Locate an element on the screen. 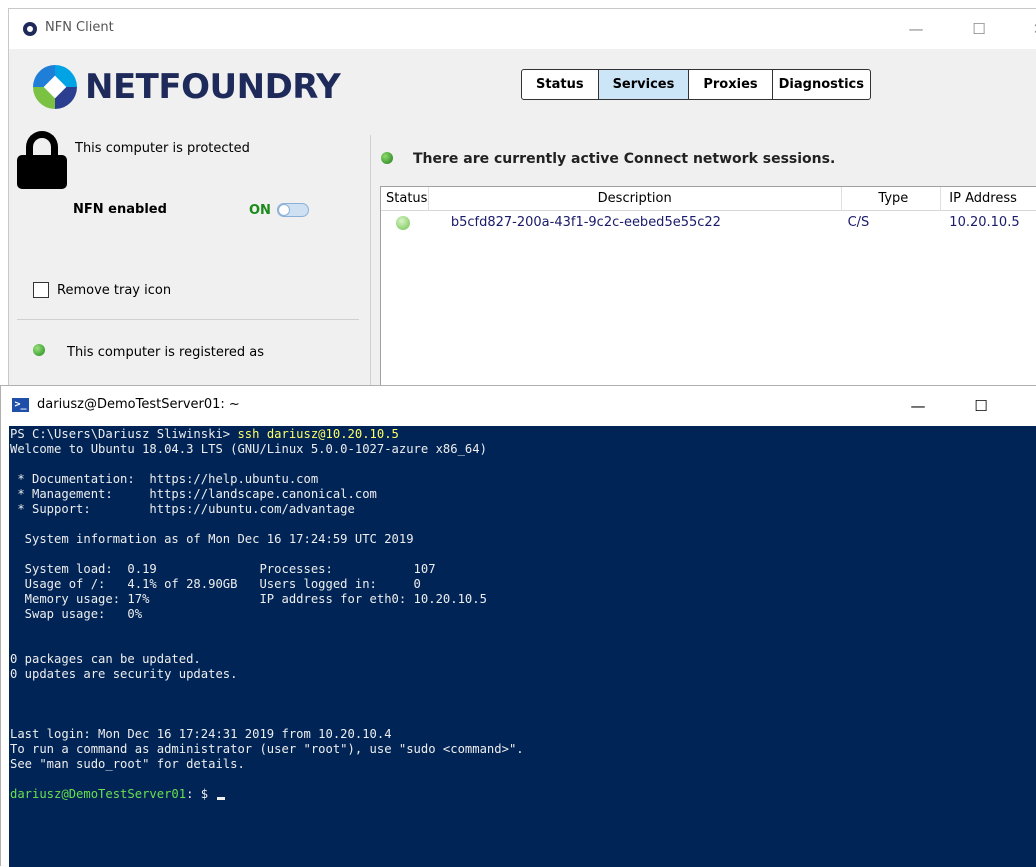 The image size is (1036, 867). panel-separator is located at coordinates (370, 266).